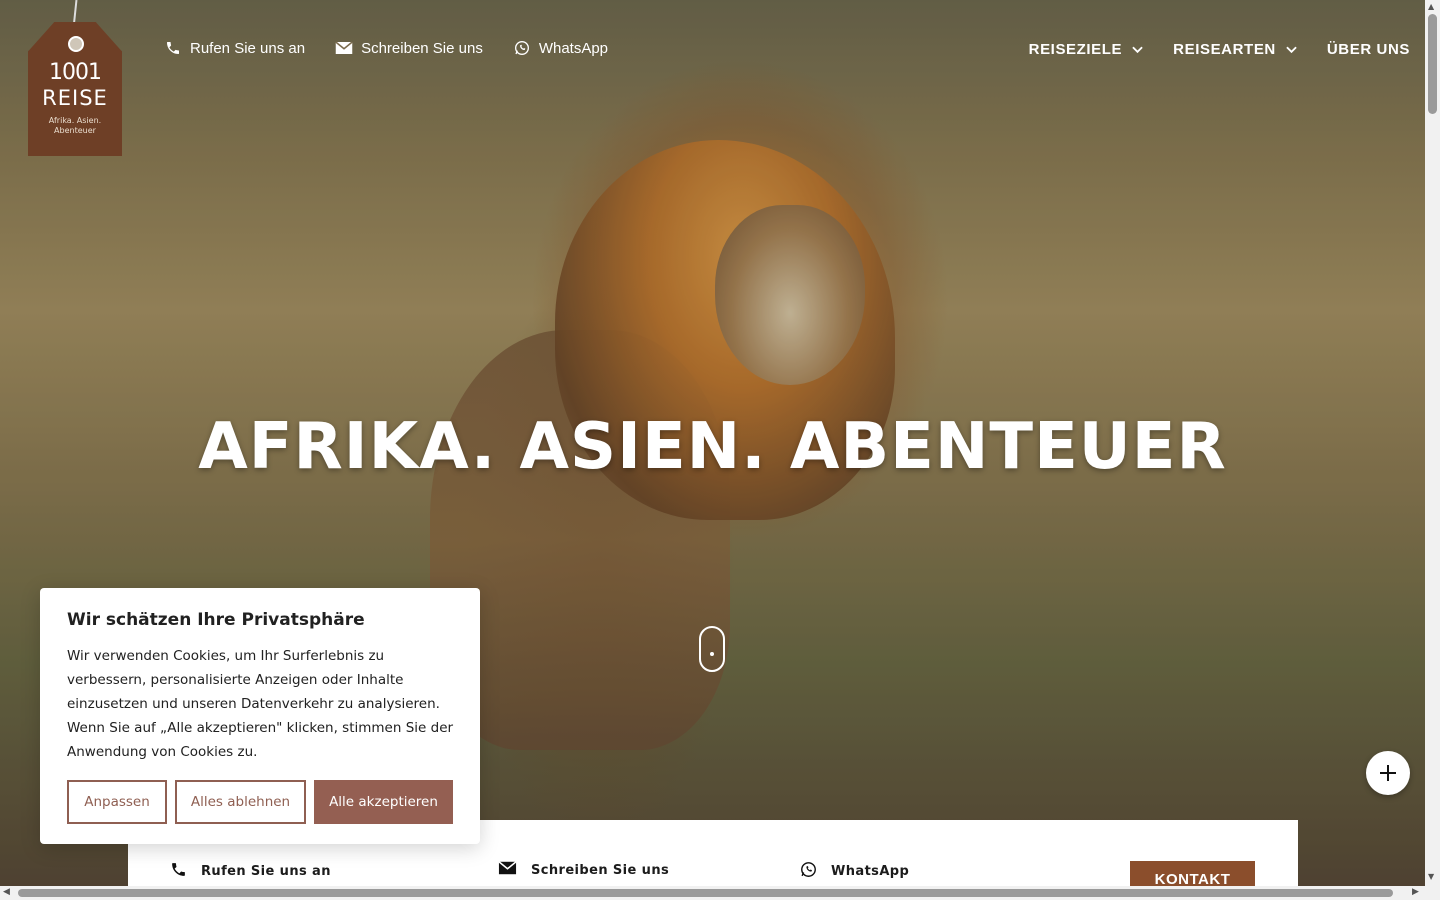 The width and height of the screenshot is (1440, 900). I want to click on site-logo: 1001 REISE Afrika. Asien. Abenteuer, so click(75, 89).